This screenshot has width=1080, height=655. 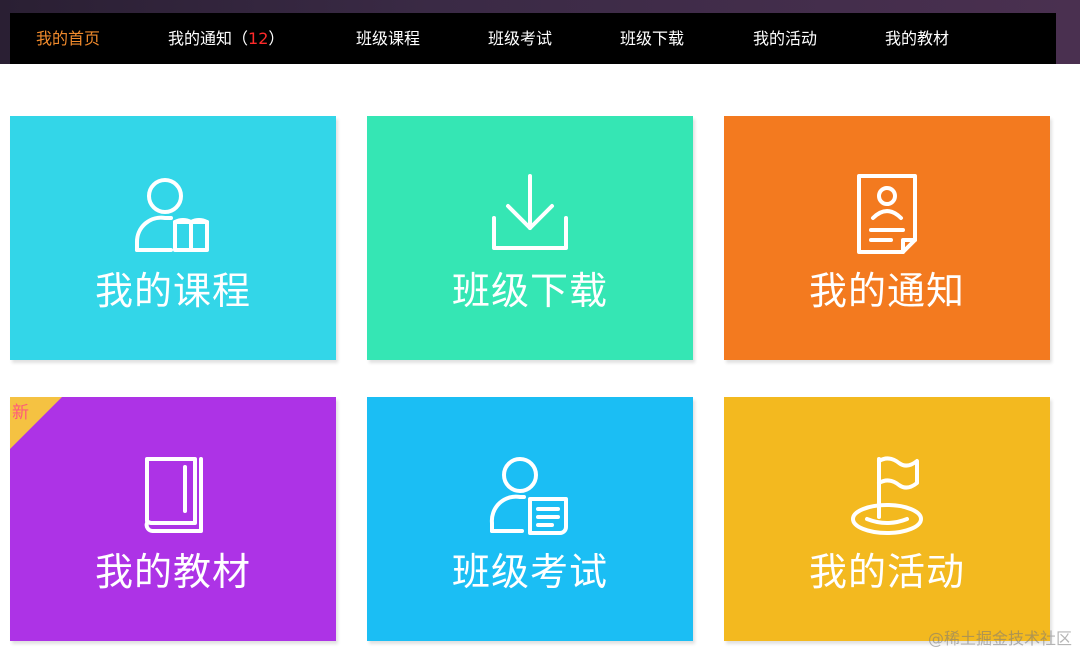 I want to click on tile-my-courses: 我的课程, so click(x=173, y=238).